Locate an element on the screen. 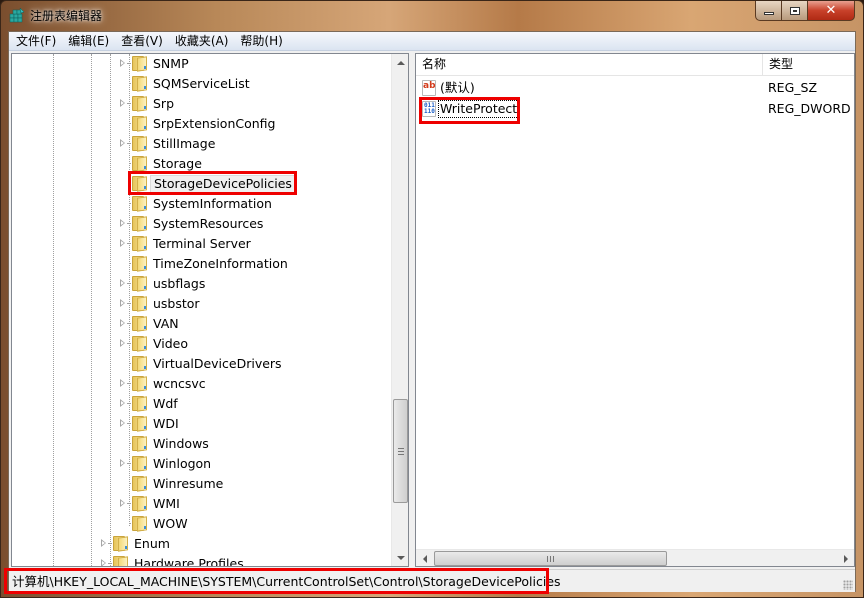  tree-item-label: Srp is located at coordinates (163, 104).